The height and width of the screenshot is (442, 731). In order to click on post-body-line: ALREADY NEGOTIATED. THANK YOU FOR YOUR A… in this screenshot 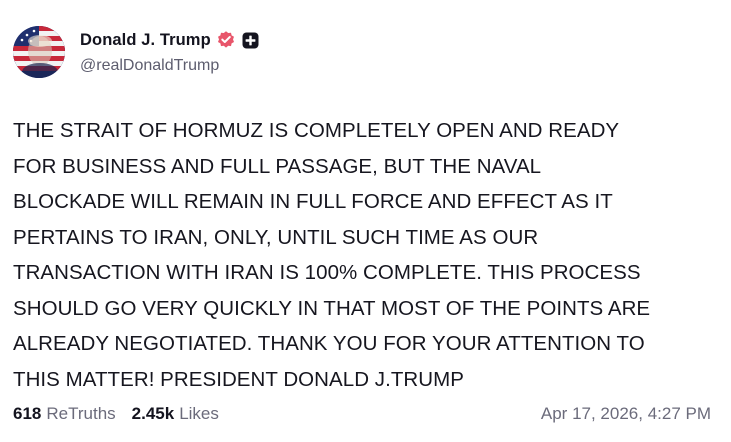, I will do `click(329, 343)`.